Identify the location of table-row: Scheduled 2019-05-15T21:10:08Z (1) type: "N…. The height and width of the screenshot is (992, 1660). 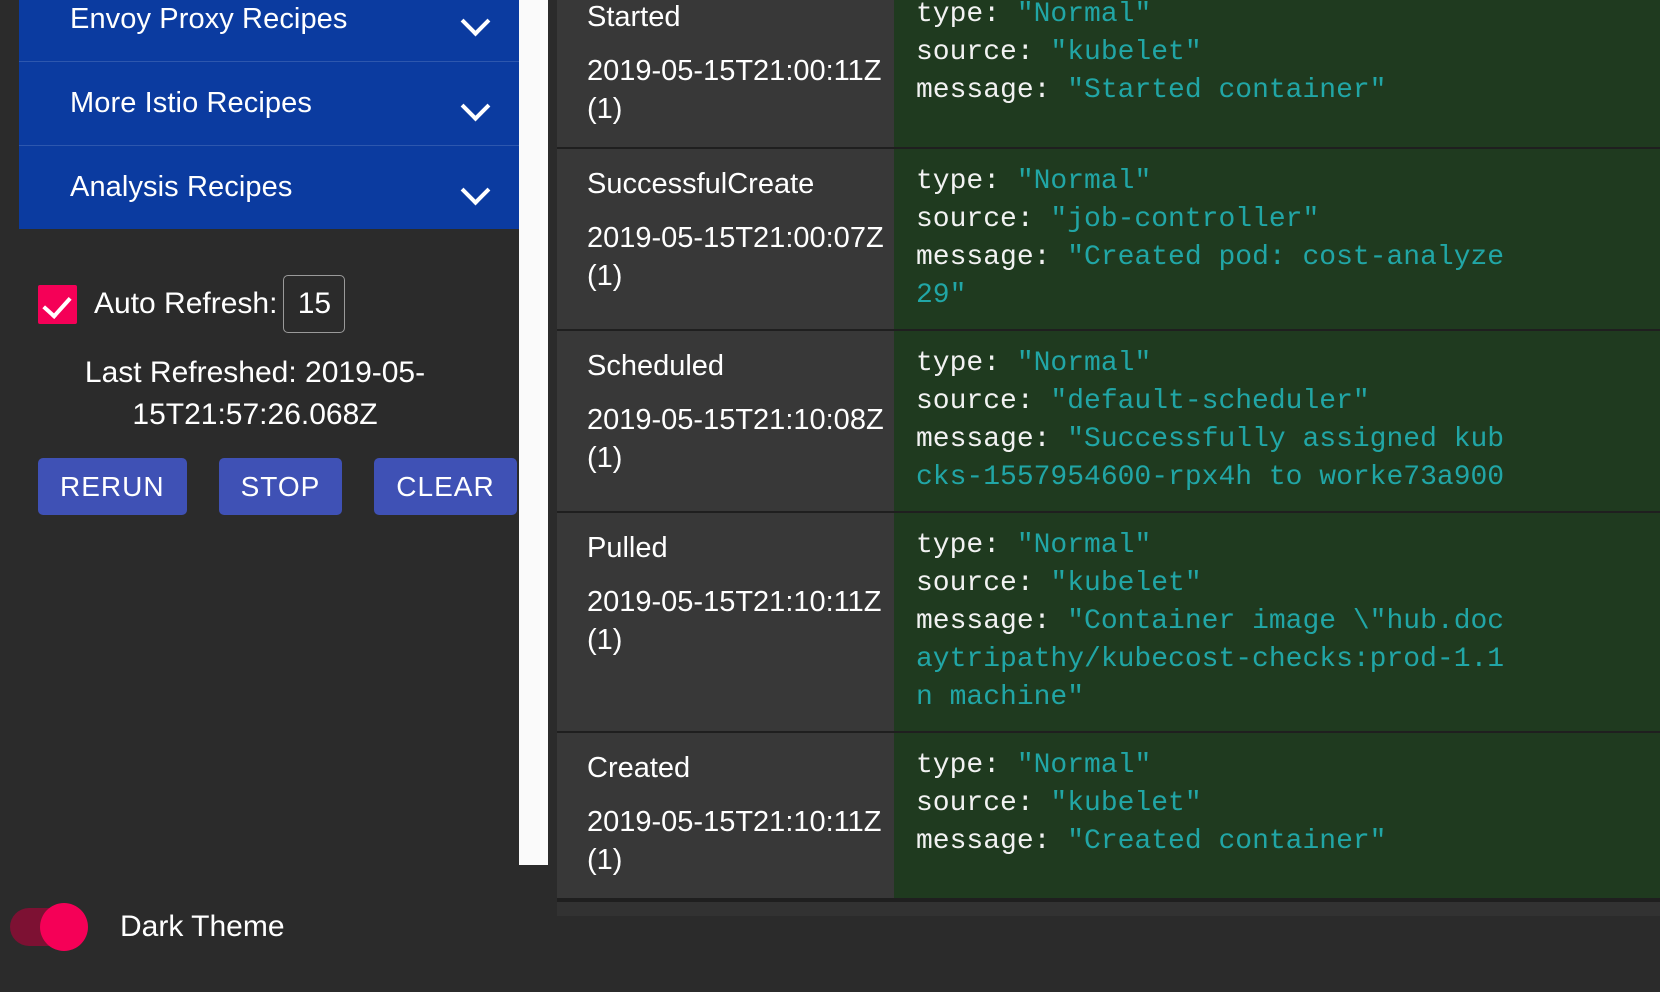
(1108, 422).